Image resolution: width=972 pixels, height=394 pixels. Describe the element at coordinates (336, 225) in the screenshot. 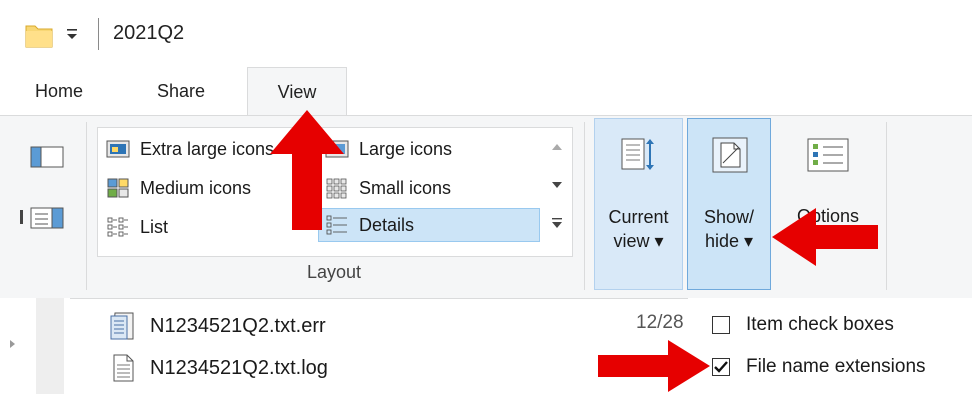

I see `details-icon` at that location.